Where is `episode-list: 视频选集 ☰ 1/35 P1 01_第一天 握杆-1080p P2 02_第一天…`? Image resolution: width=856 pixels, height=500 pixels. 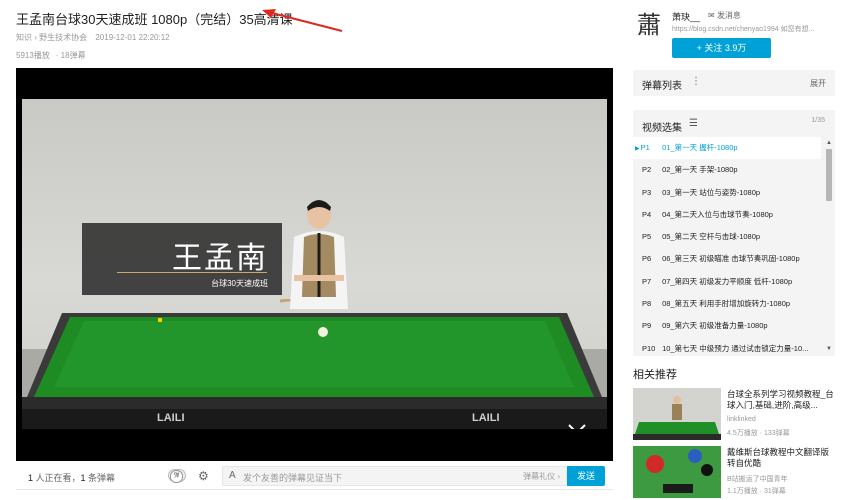 episode-list: 视频选集 ☰ 1/35 P1 01_第一天 握杆-1080p P2 02_第一天… is located at coordinates (734, 233).